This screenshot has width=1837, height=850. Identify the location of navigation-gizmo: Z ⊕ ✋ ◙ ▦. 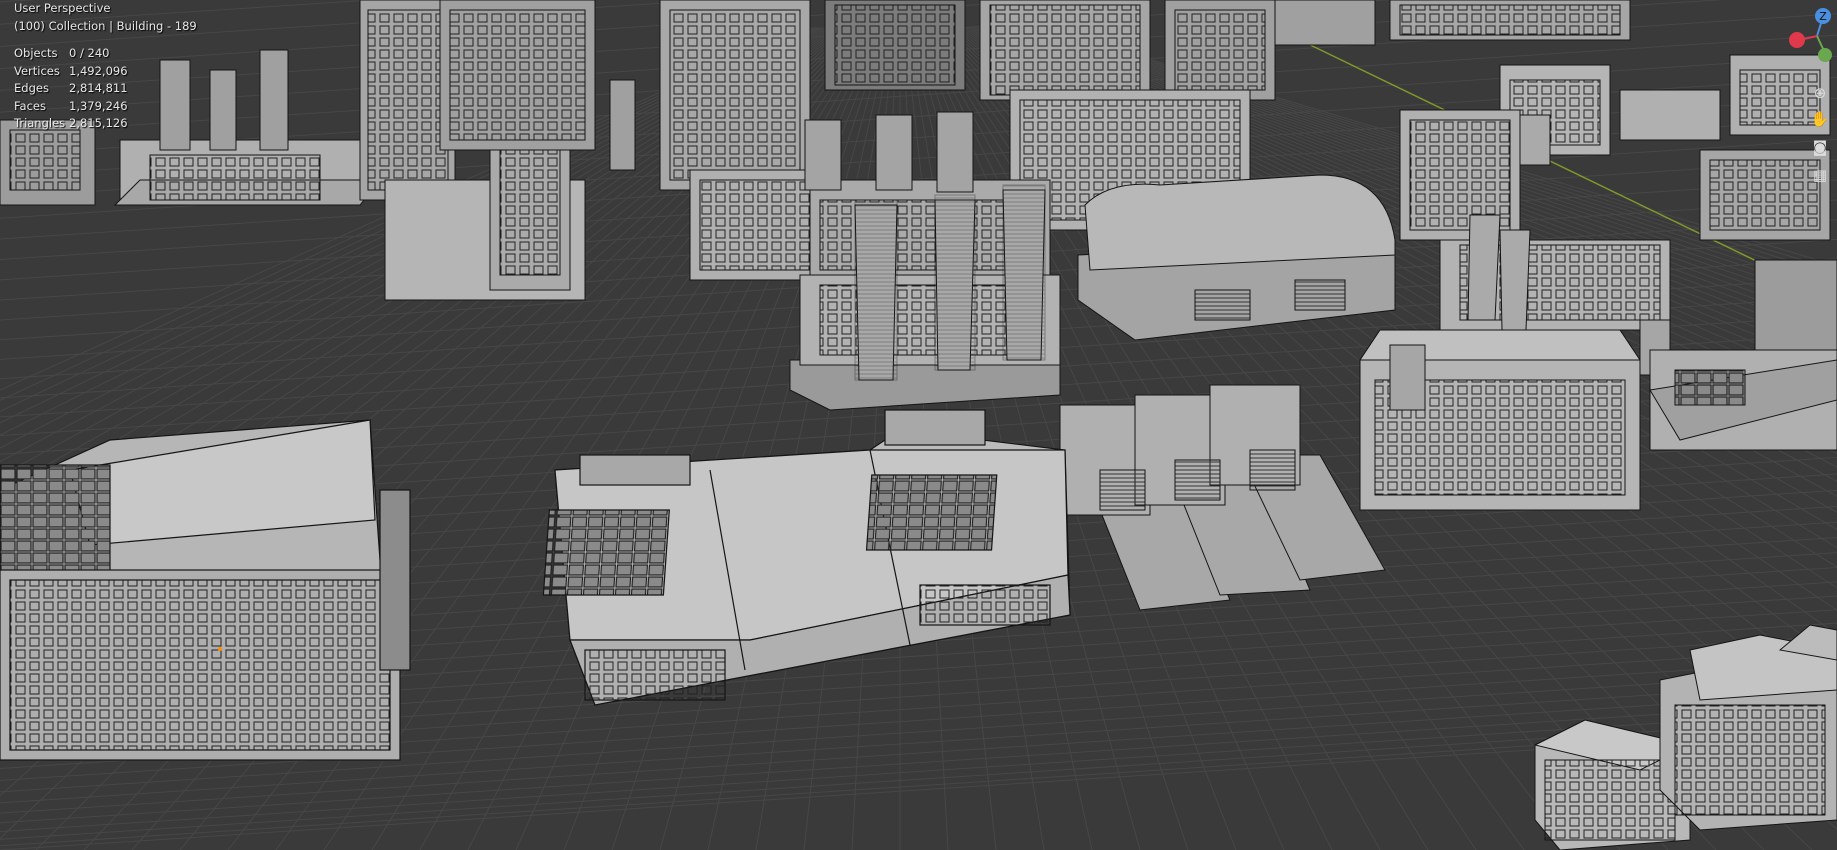
(1812, 100).